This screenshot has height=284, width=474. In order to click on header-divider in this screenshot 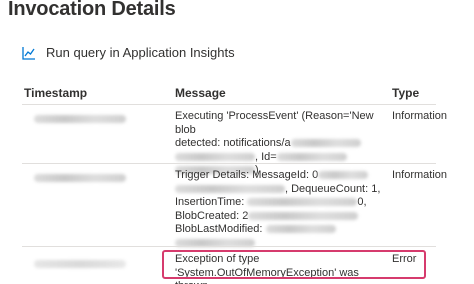, I will do `click(229, 104)`.